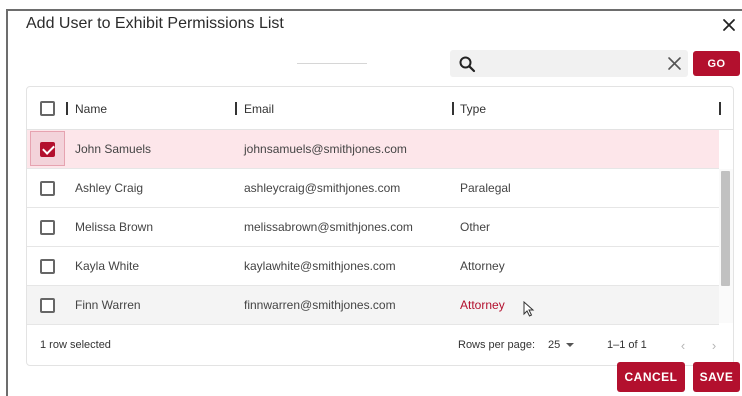 This screenshot has width=742, height=396. I want to click on pagination-range: 1–1 of 1, so click(627, 345).